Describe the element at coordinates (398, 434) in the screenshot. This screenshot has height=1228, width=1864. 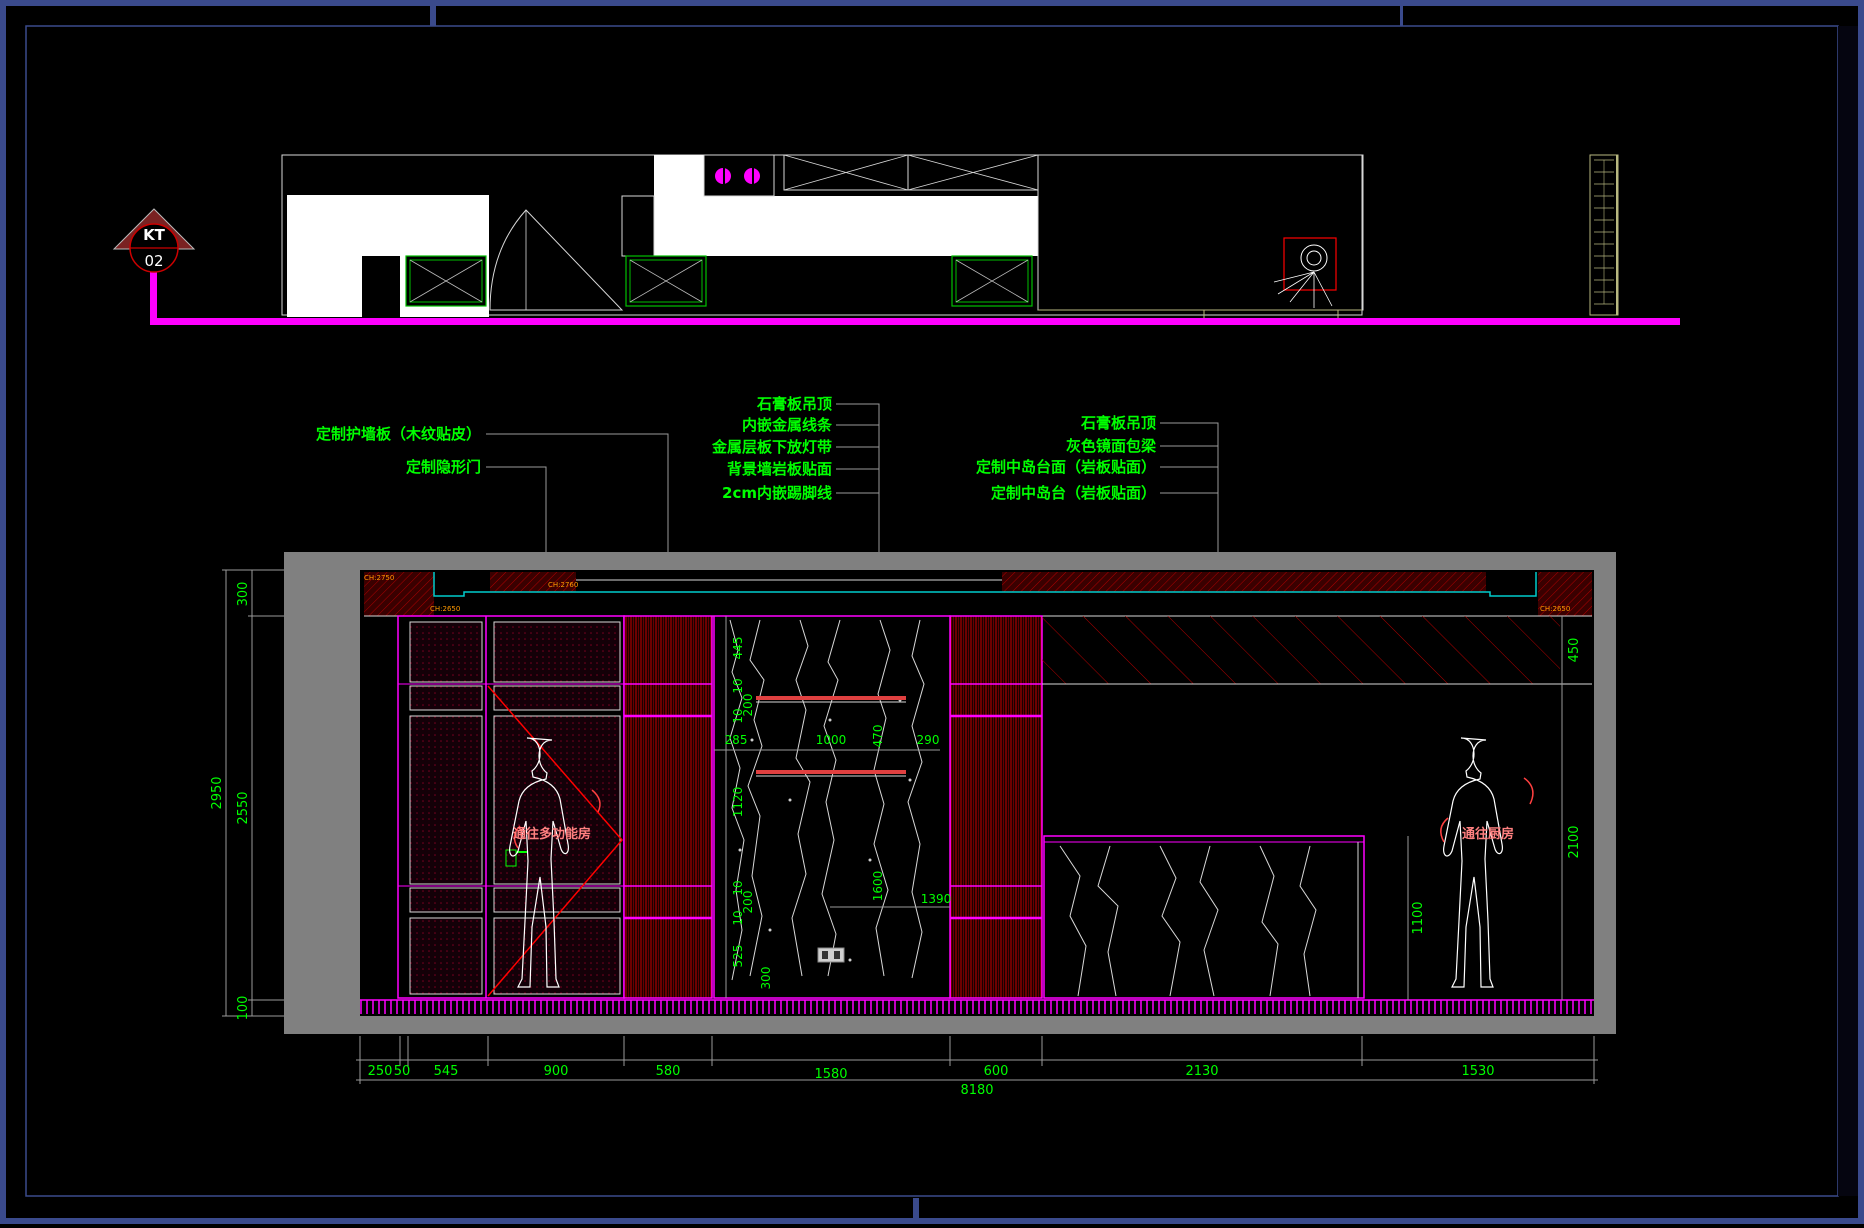
I see `label-wall-panel: 定制护墙板（木纹贴皮）` at that location.